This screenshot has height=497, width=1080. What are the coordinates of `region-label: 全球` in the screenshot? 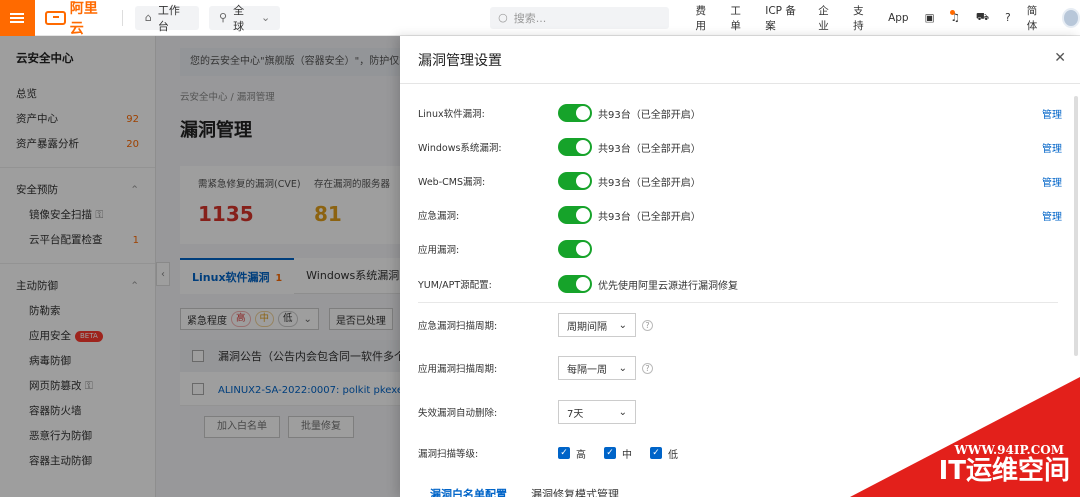 It's located at (239, 18).